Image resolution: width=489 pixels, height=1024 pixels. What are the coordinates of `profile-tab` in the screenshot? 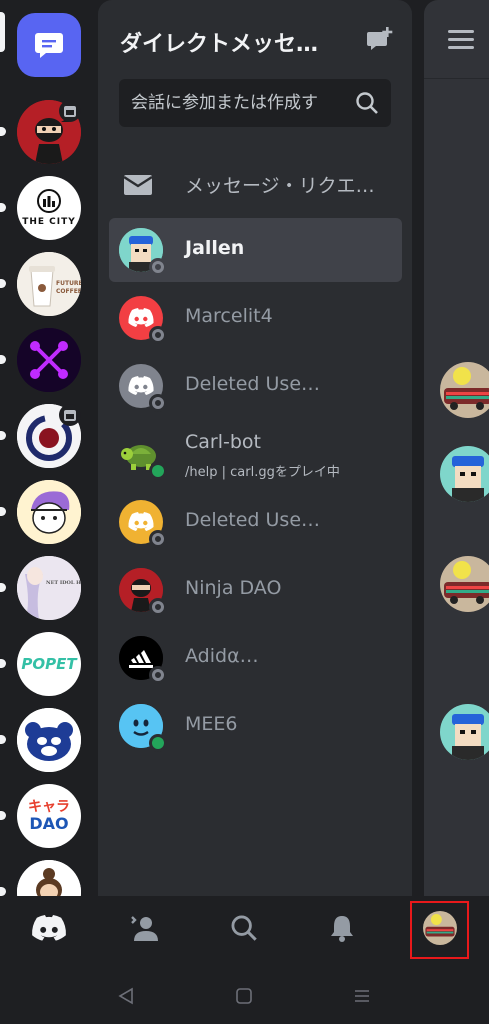 It's located at (440, 928).